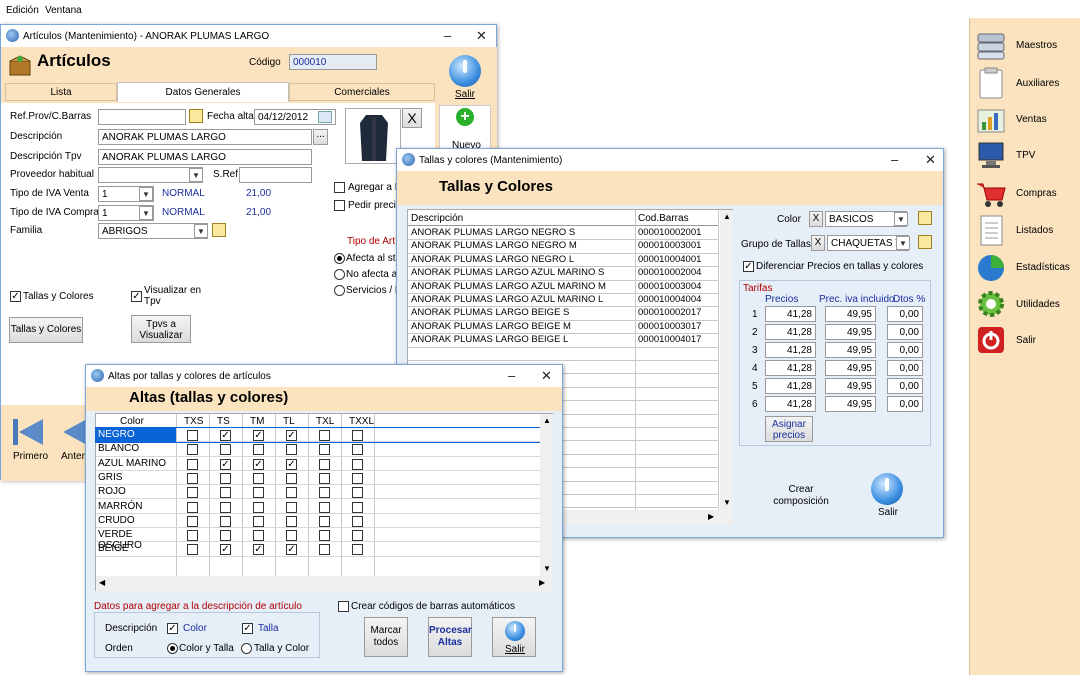  Describe the element at coordinates (161, 329) in the screenshot. I see `tpvs-visualizar-button: Tpvs a Visualizar` at that location.